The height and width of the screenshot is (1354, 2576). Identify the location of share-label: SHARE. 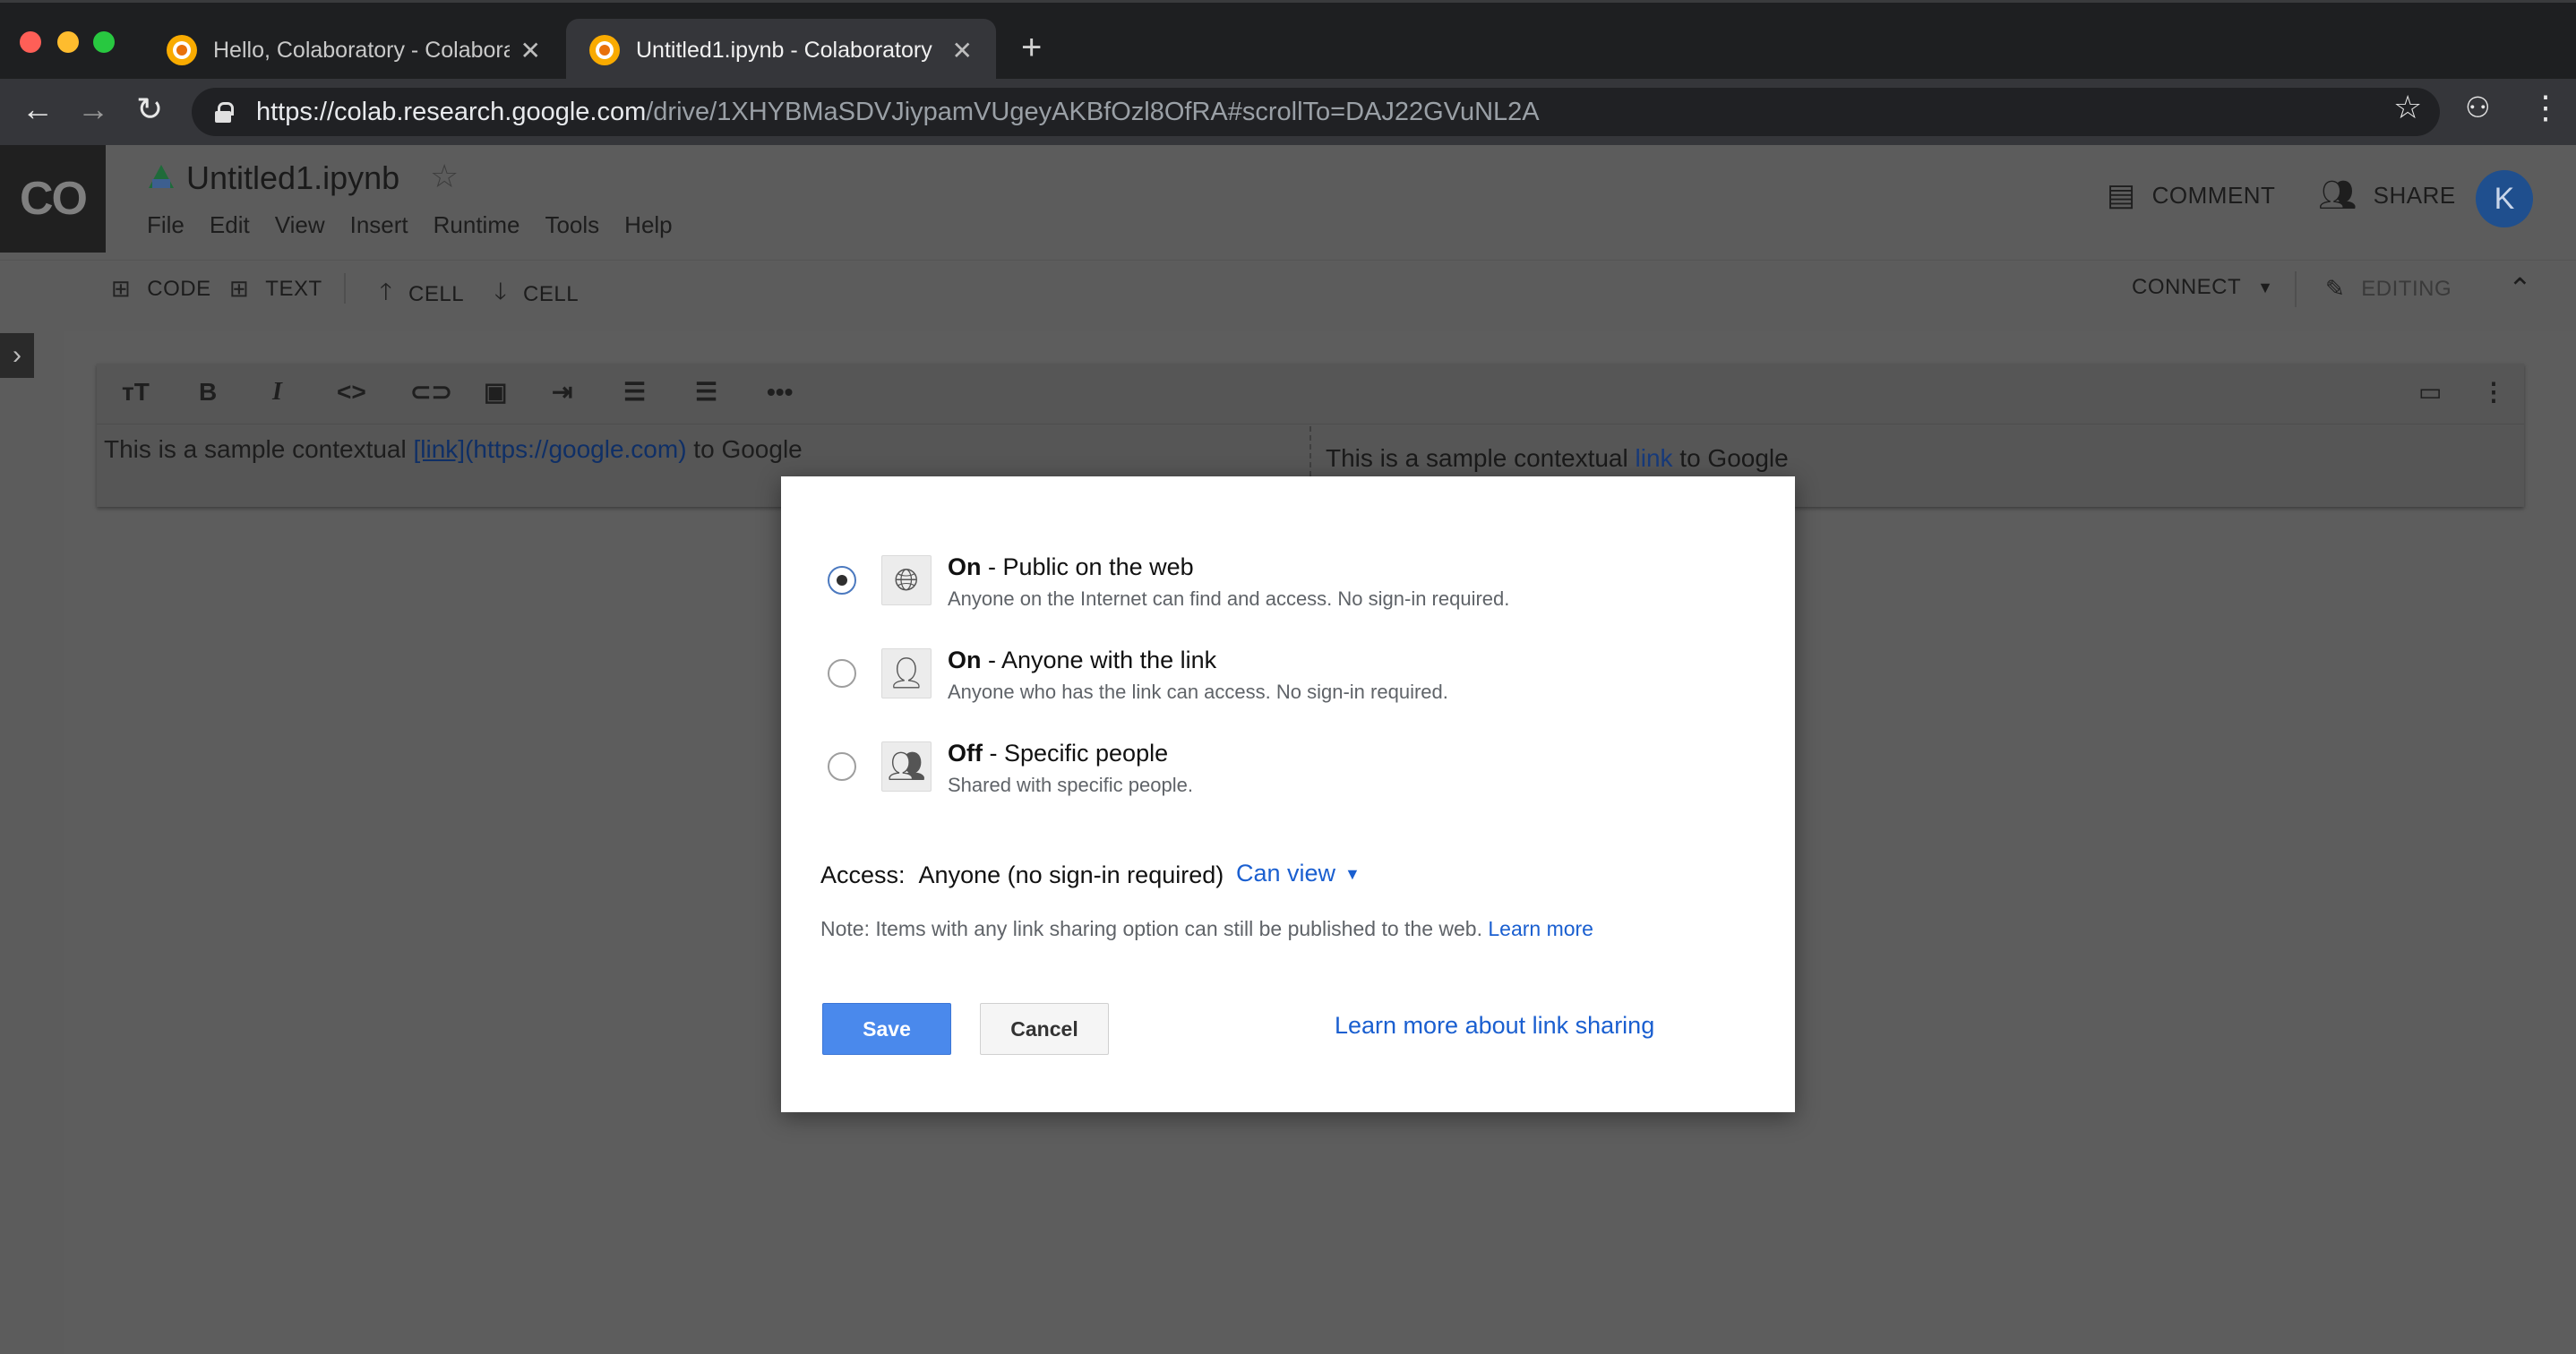
(2414, 195).